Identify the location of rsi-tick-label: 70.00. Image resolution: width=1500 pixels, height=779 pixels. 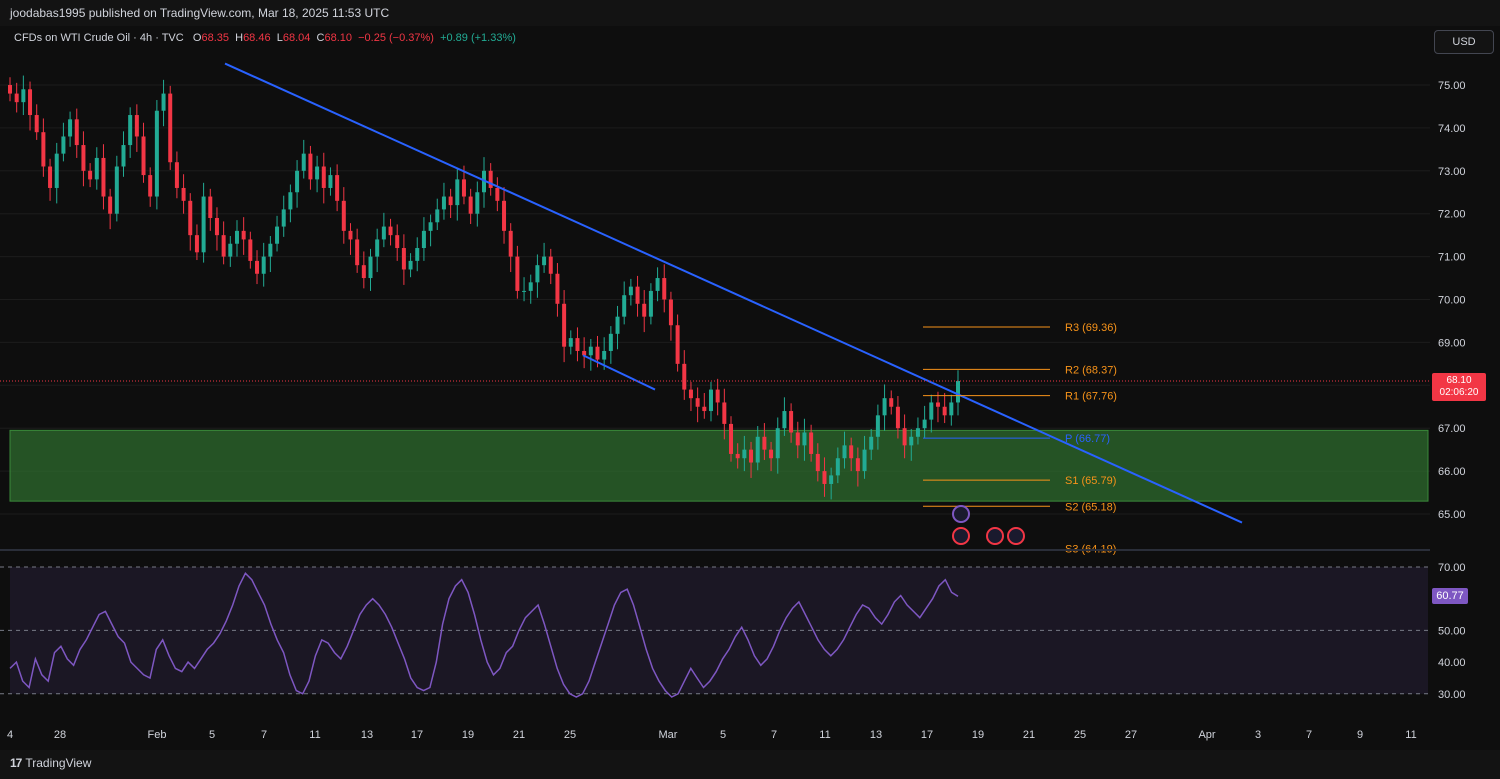
(1452, 568).